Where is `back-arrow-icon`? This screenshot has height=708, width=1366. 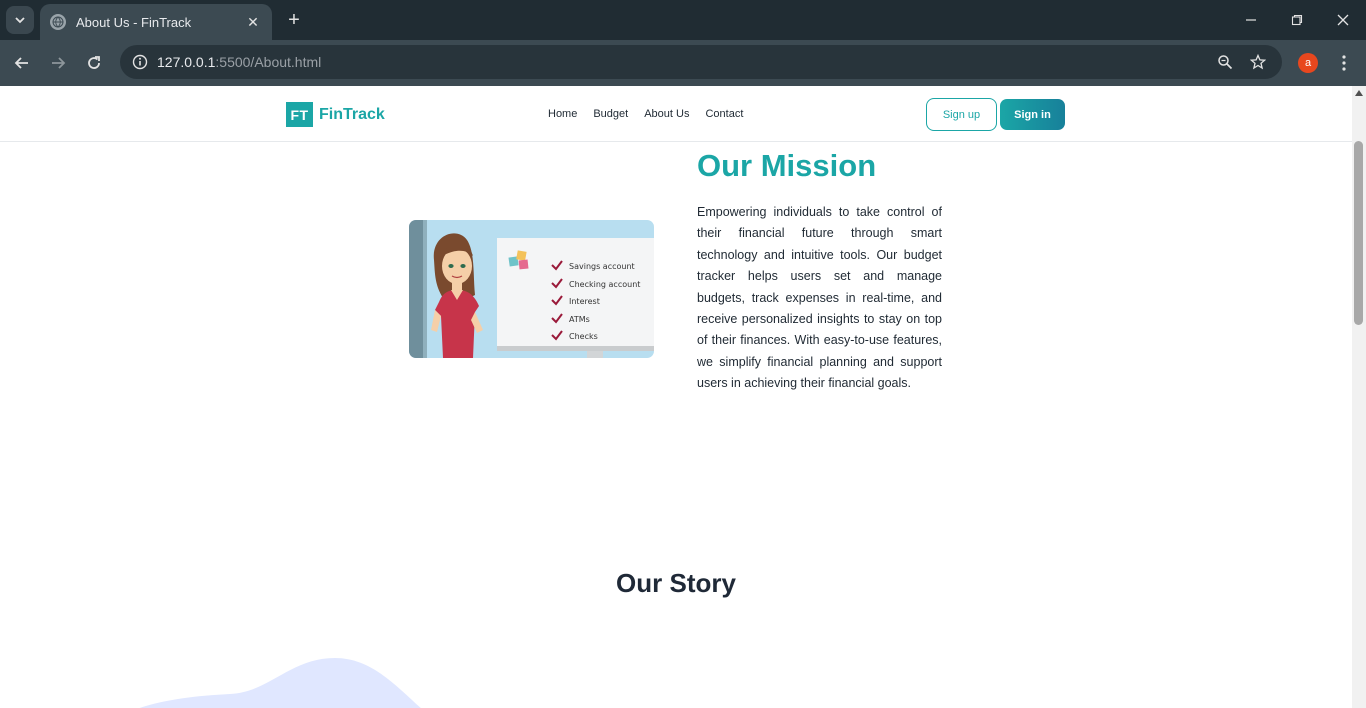 back-arrow-icon is located at coordinates (22, 63).